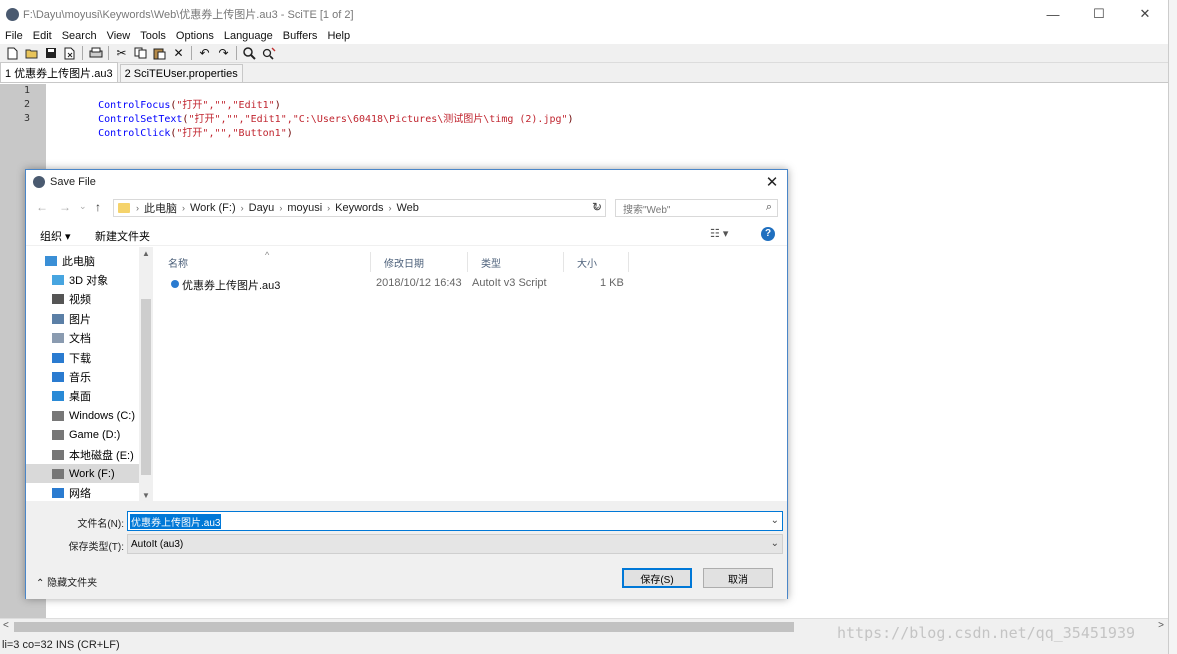 The image size is (1177, 654). What do you see at coordinates (236, 53) in the screenshot?
I see `toolbar-separator` at bounding box center [236, 53].